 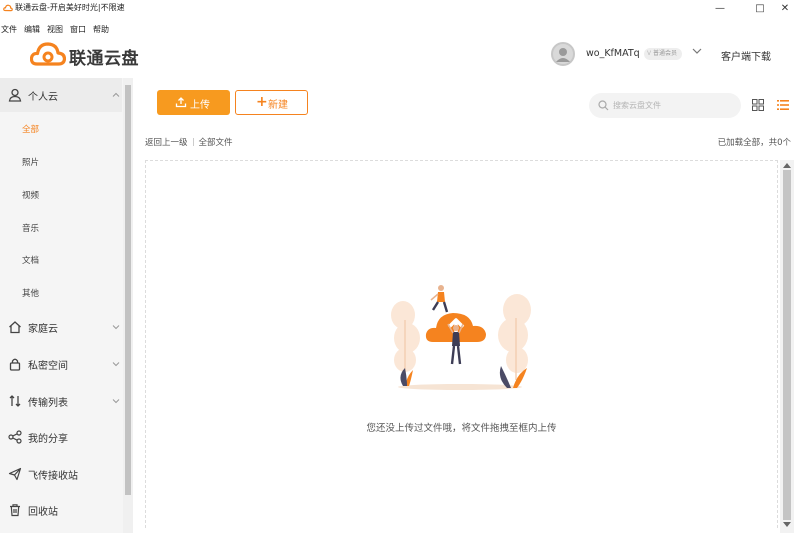 I want to click on client-download-link: 客户端下载, so click(x=746, y=55).